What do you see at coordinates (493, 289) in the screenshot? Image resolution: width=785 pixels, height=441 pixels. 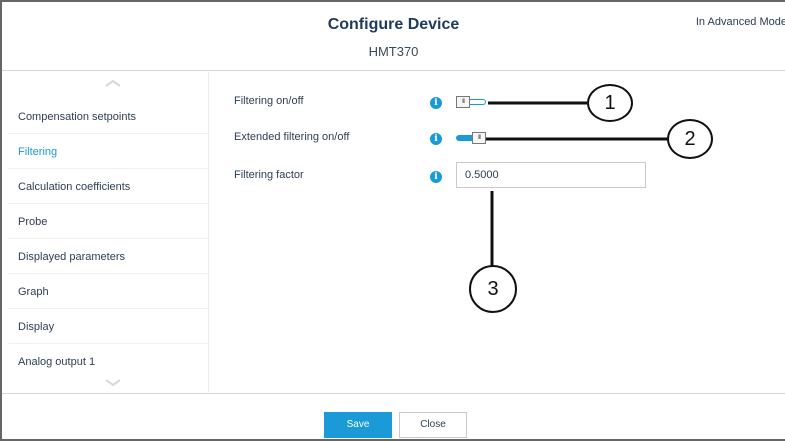 I see `callout-marker-3: 3` at bounding box center [493, 289].